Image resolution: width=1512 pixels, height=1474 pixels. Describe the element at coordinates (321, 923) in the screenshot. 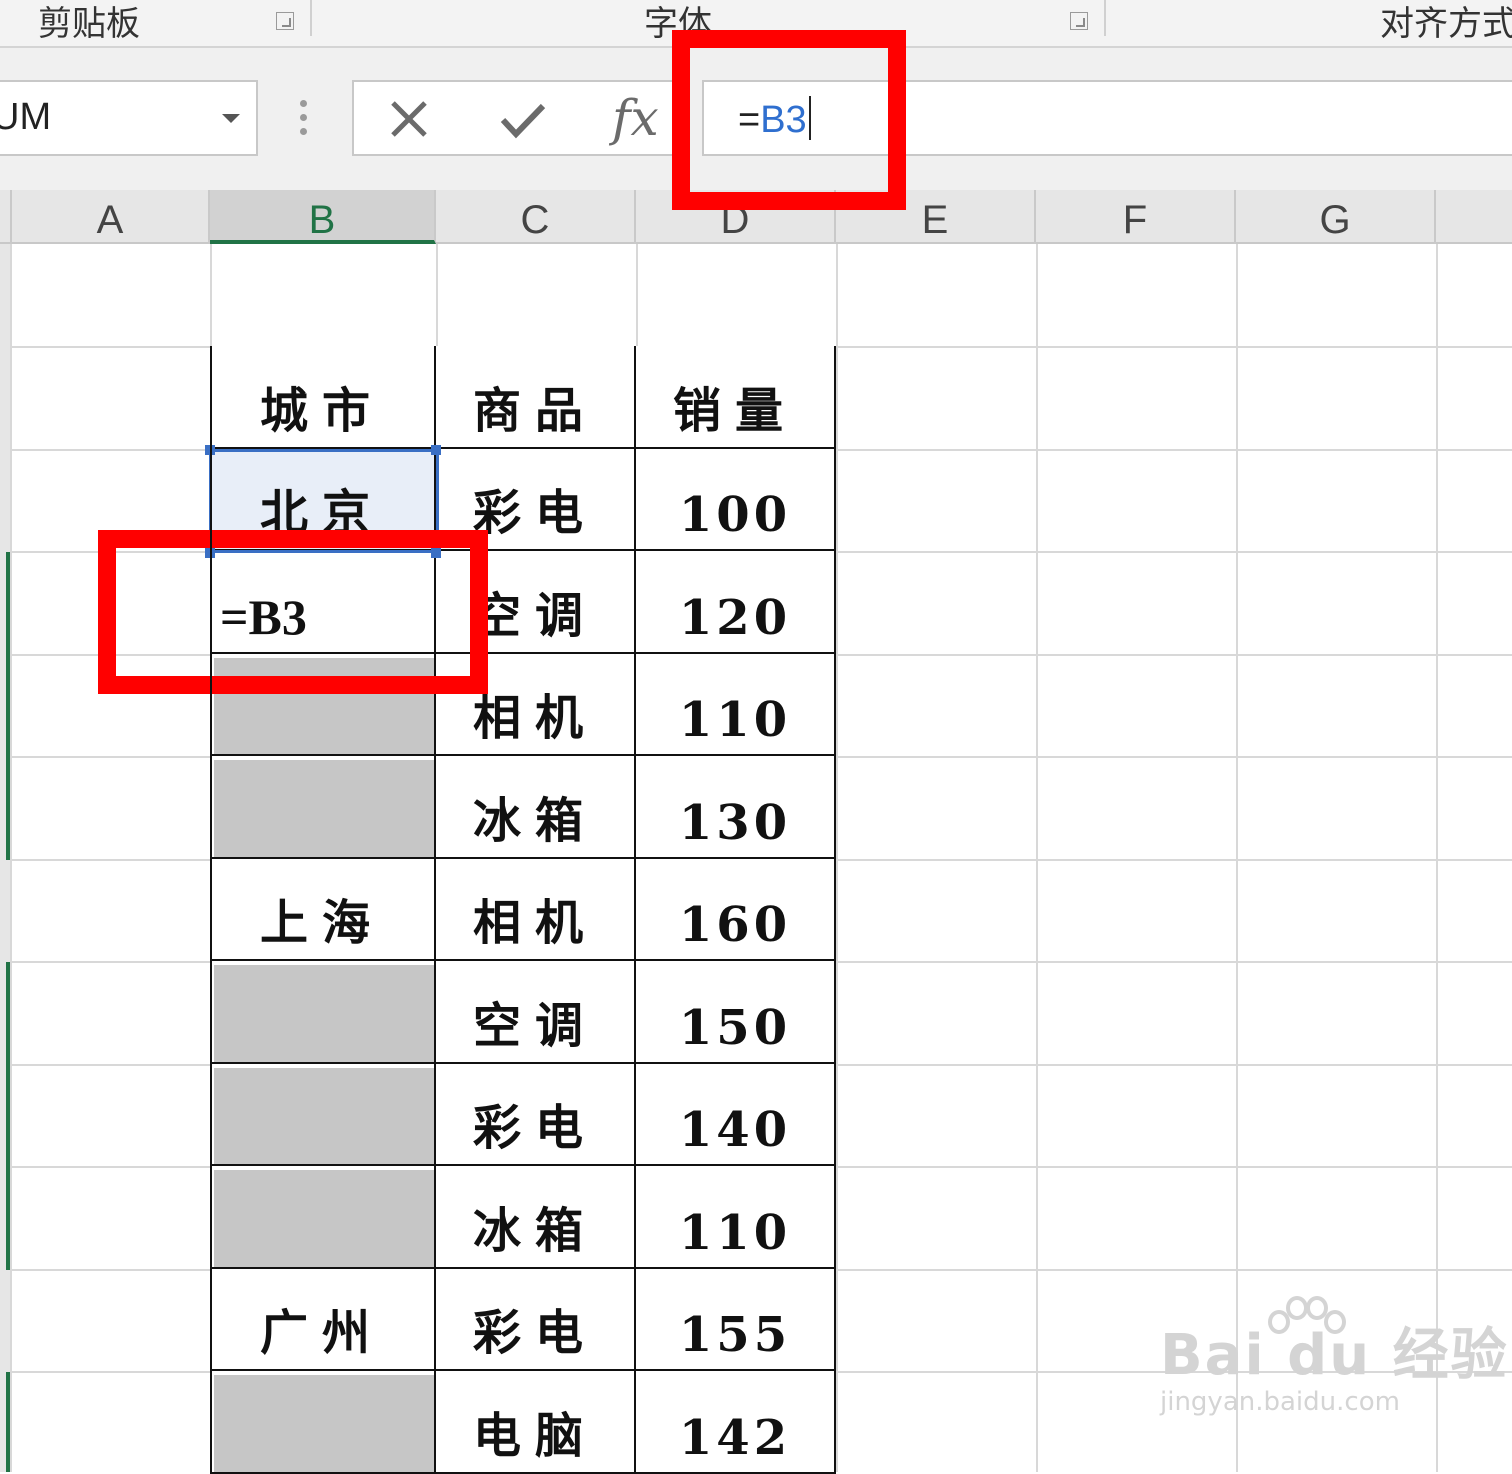

I see `cell-city-text: 上海` at that location.